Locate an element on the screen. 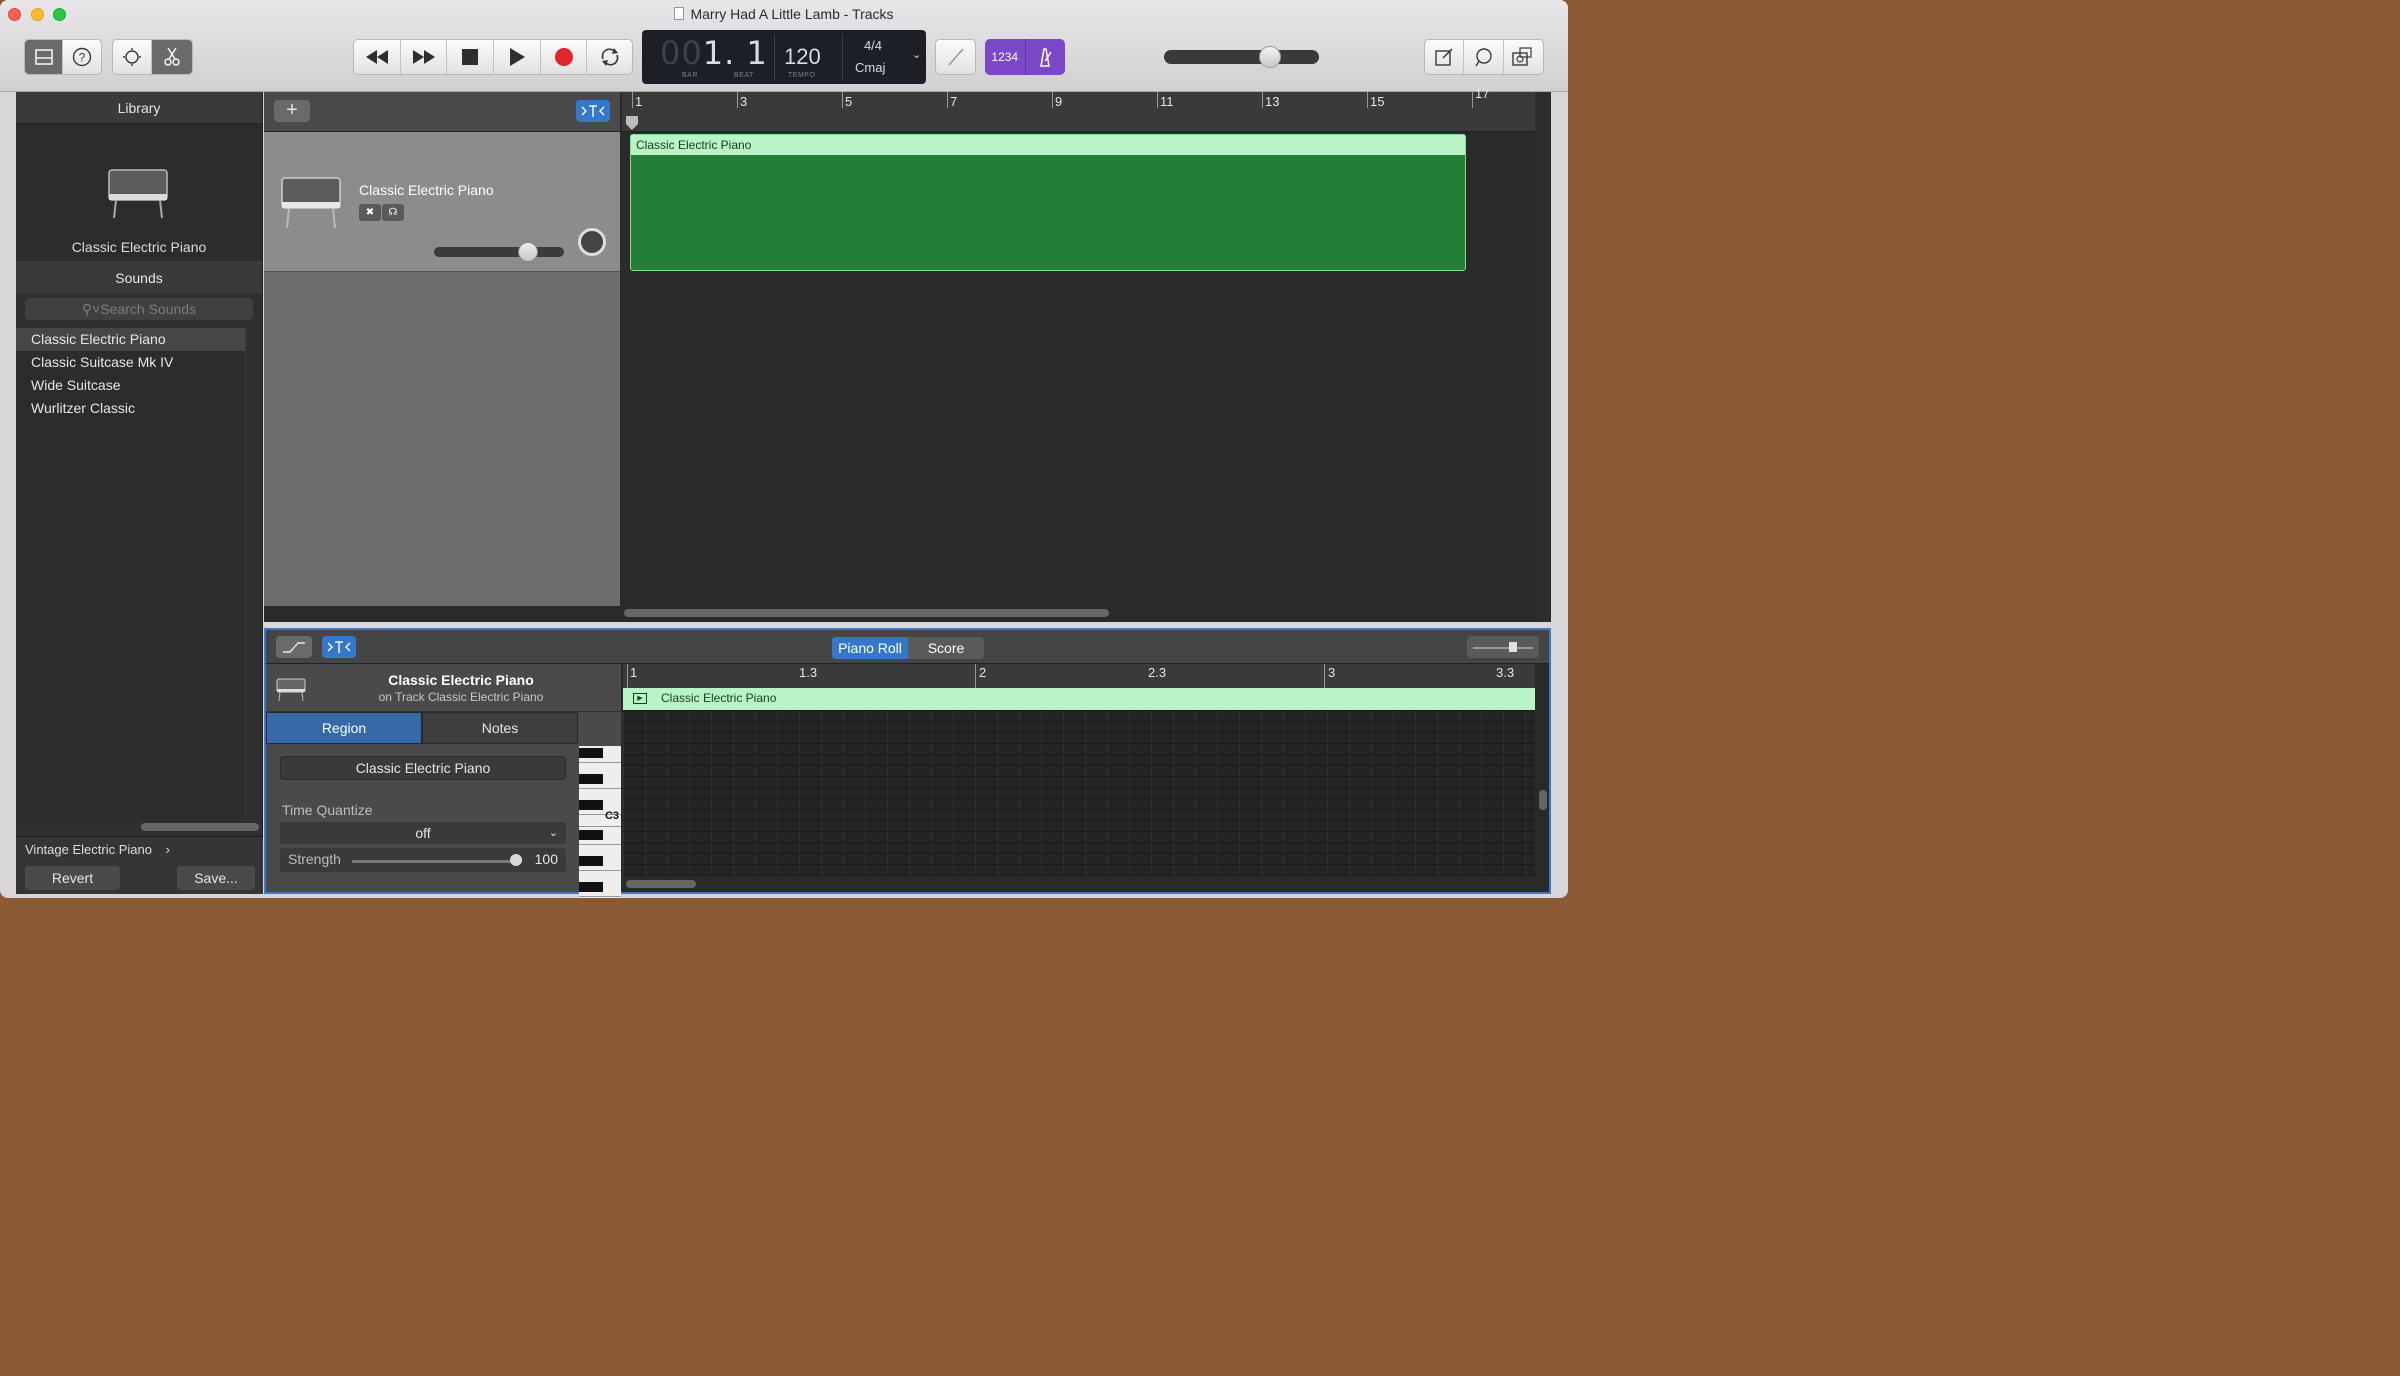 The image size is (2400, 1376). editor-region-name: Classic Electric Piano is located at coordinates (719, 698).